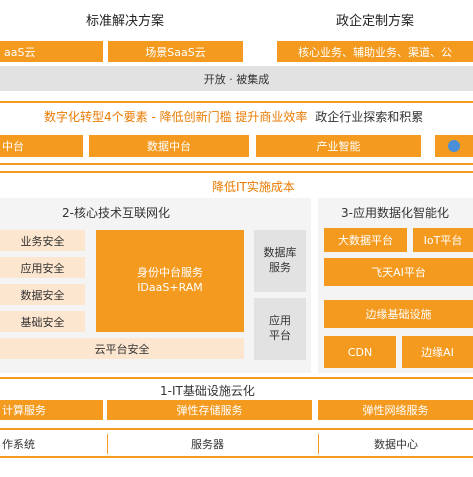 This screenshot has height=477, width=473. What do you see at coordinates (116, 213) in the screenshot?
I see `core-tech-title: 2-核心技术互联网化` at bounding box center [116, 213].